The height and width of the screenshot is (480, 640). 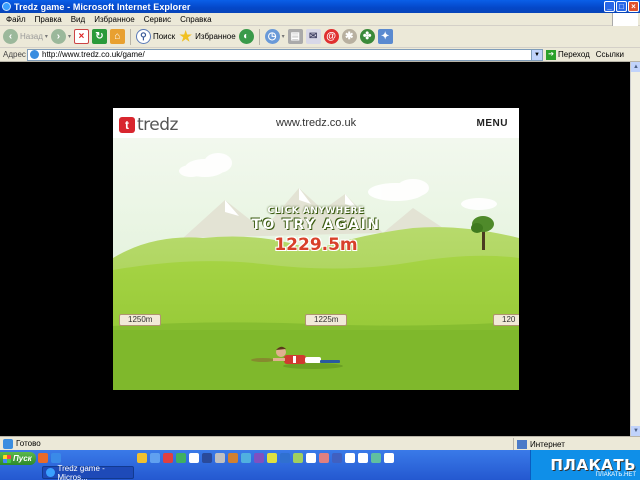 I want to click on game-over-message: CLICK ANYWHERE TO TRY AGAIN 1229.5m, so click(x=316, y=230).